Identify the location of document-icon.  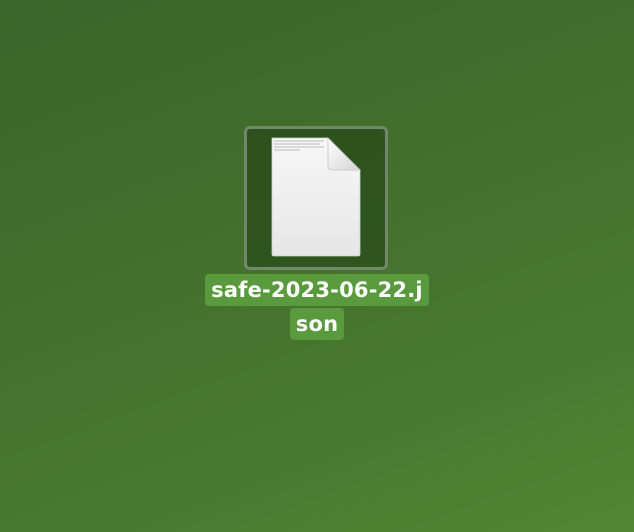
(316, 197).